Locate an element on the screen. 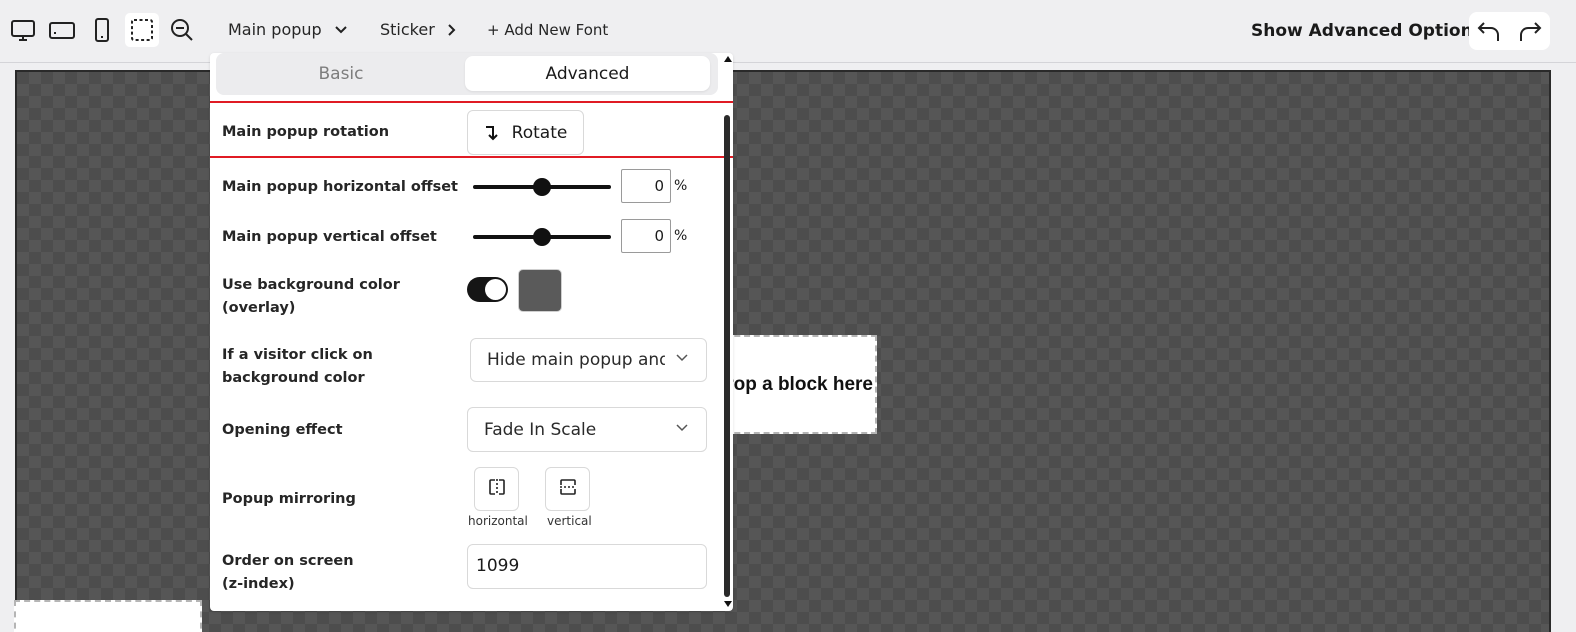  zoom-out-icon is located at coordinates (182, 30).